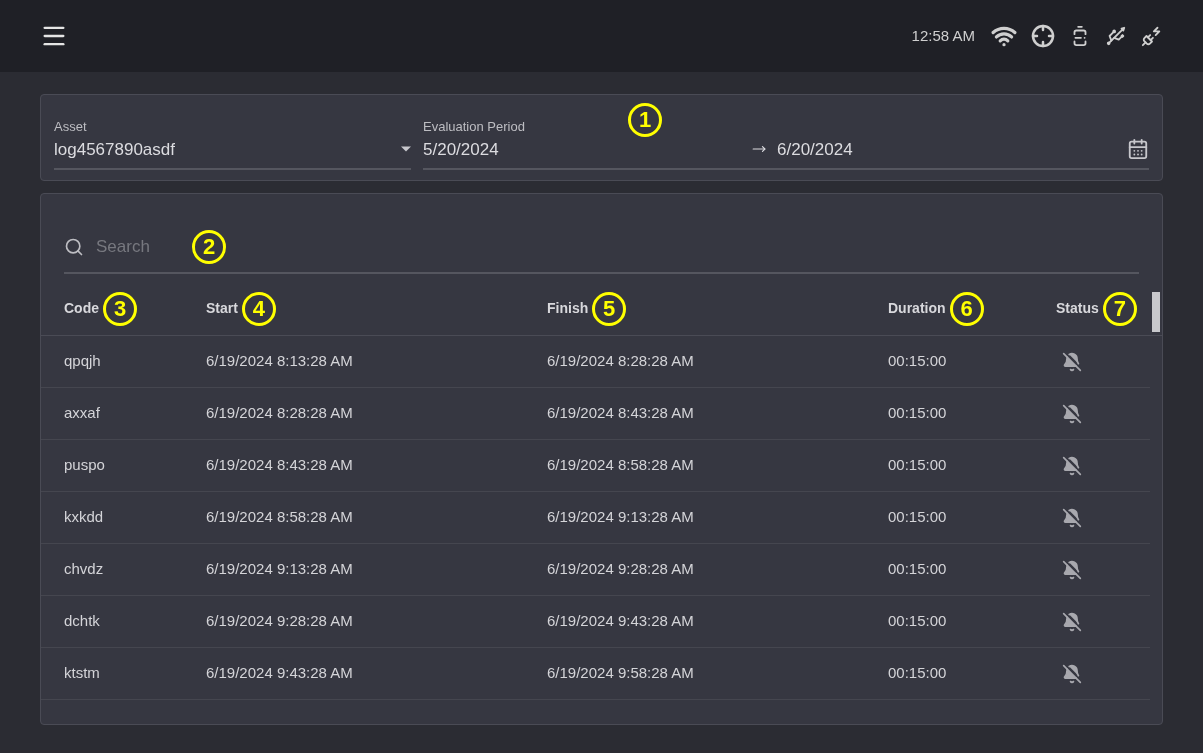 Image resolution: width=1203 pixels, height=753 pixels. Describe the element at coordinates (84, 517) in the screenshot. I see `table-cell-text: kxkdd` at that location.